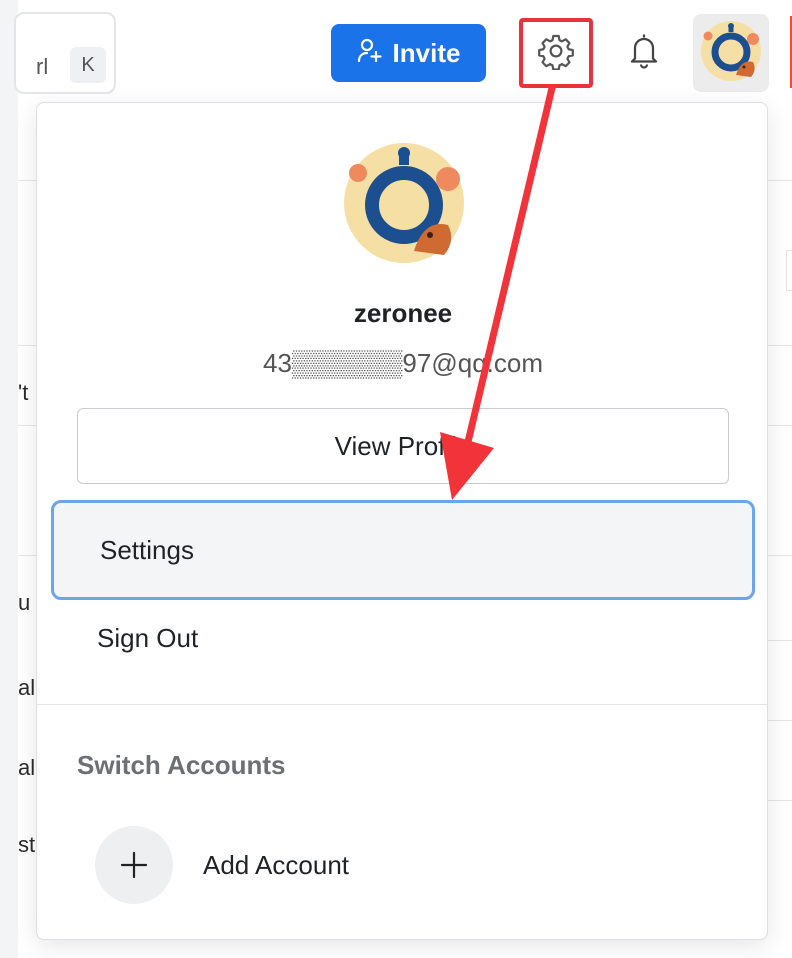 Image resolution: width=792 pixels, height=958 pixels. Describe the element at coordinates (88, 65) in the screenshot. I see `search-shortcut-key: K` at that location.